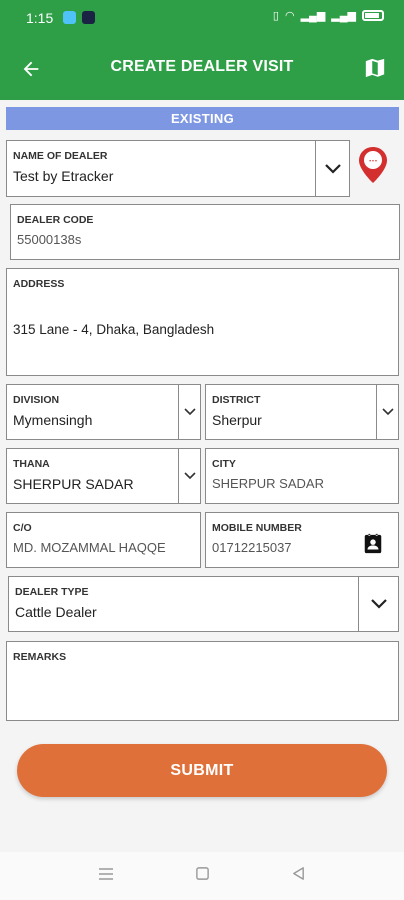 This screenshot has height=900, width=404. Describe the element at coordinates (373, 15) in the screenshot. I see `battery-icon` at that location.